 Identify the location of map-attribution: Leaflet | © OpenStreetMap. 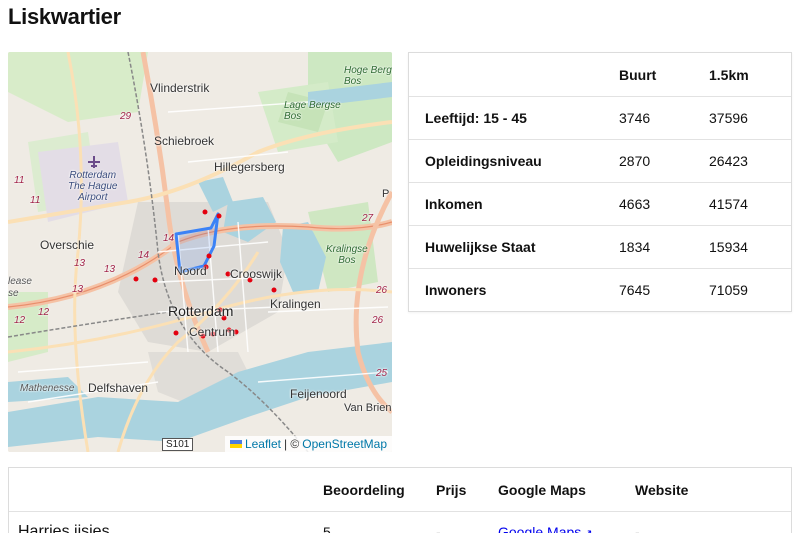
(308, 444).